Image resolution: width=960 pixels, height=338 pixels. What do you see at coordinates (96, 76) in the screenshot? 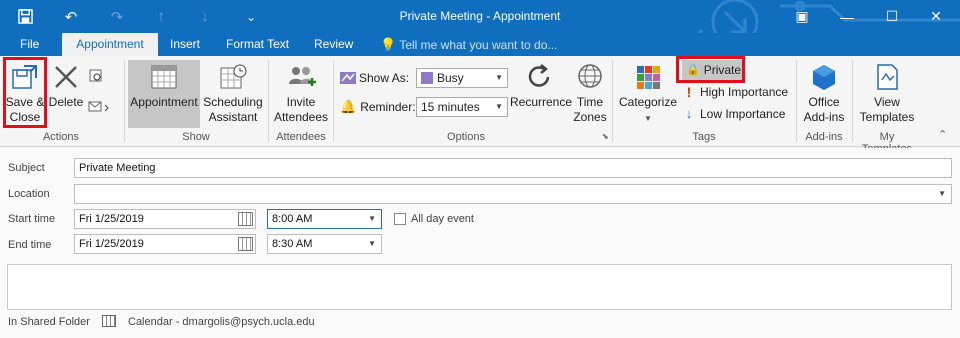
I see `forward-search-icon` at bounding box center [96, 76].